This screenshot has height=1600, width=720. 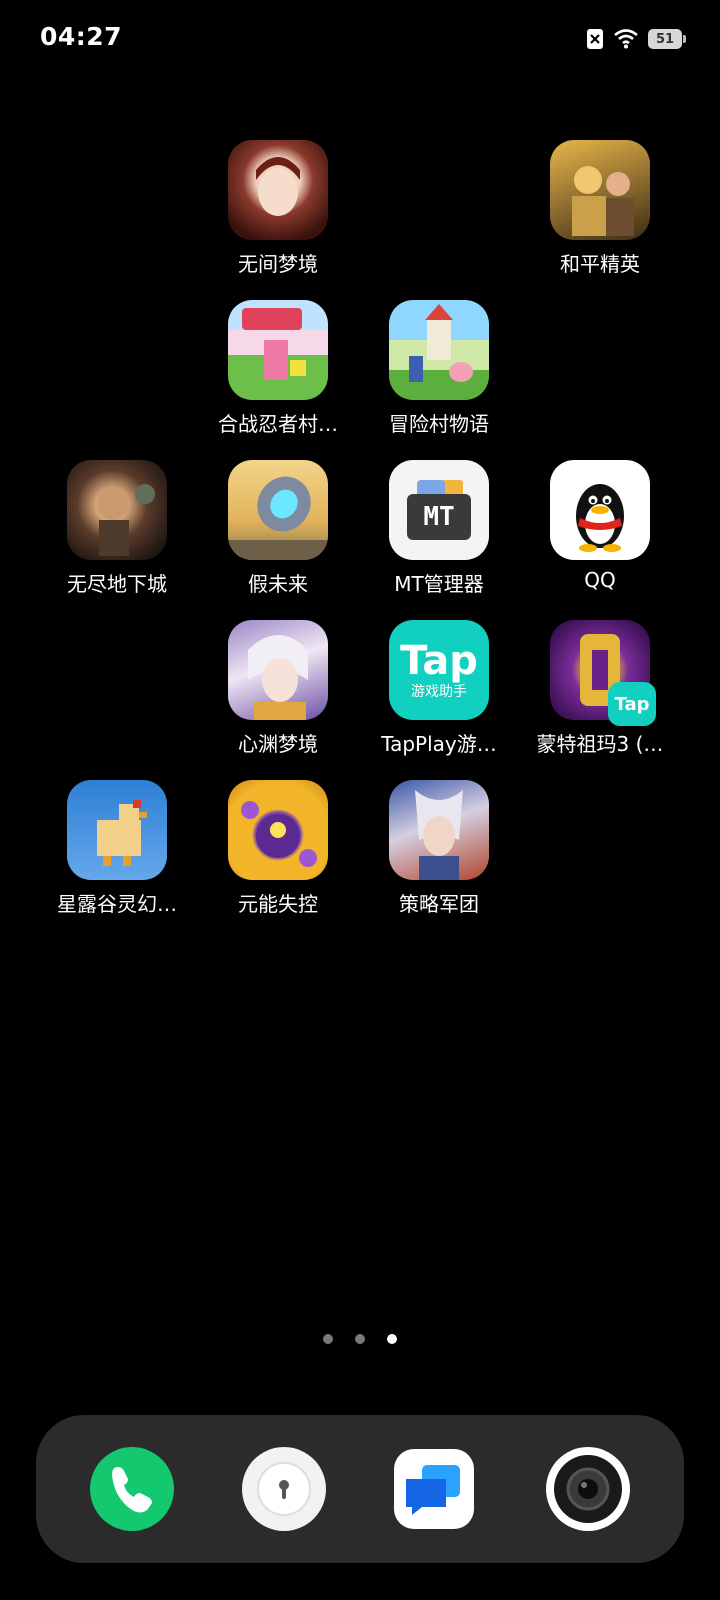 I want to click on app-maoxiancun-wuyu: 冒险村物语, so click(x=439, y=368).